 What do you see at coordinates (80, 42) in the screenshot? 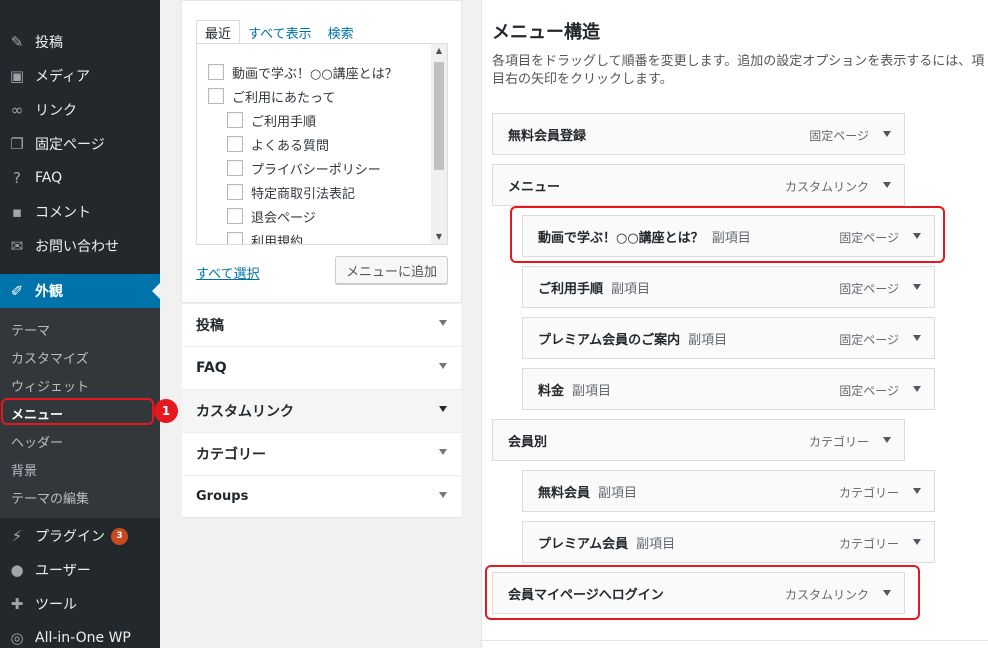
I see `sidebar-item-posts: ✎ 投稿` at bounding box center [80, 42].